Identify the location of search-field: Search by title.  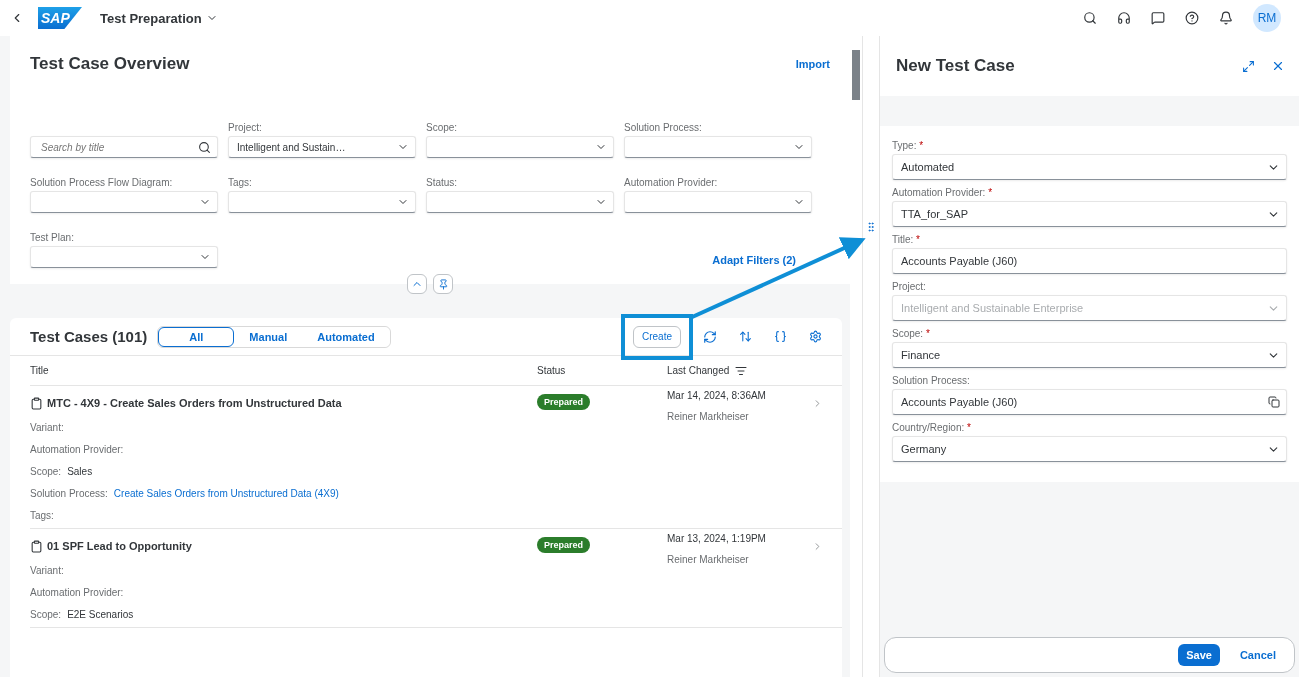
(124, 147).